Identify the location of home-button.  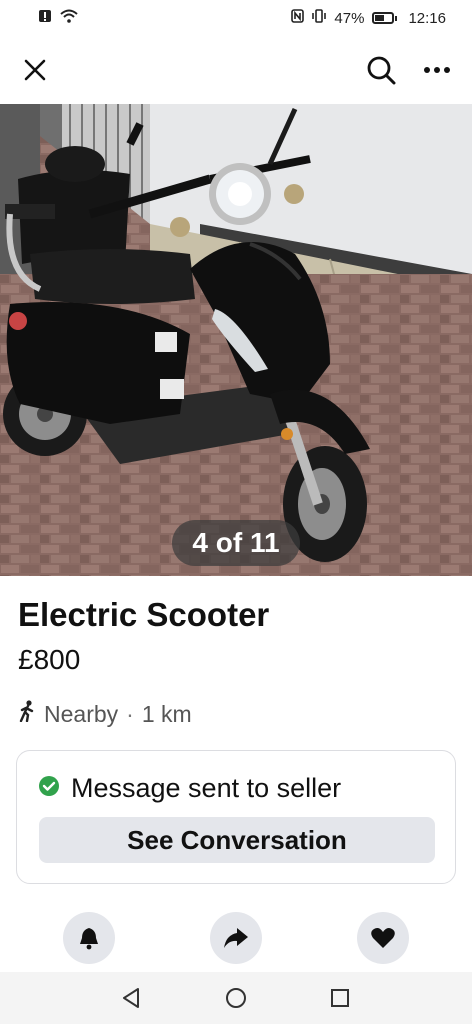
(236, 998).